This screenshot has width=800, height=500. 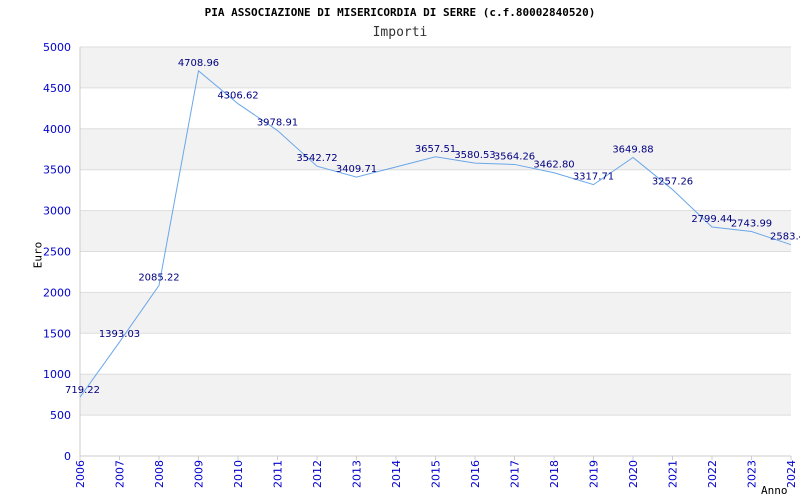 What do you see at coordinates (159, 474) in the screenshot?
I see `x-tick-label: 2008` at bounding box center [159, 474].